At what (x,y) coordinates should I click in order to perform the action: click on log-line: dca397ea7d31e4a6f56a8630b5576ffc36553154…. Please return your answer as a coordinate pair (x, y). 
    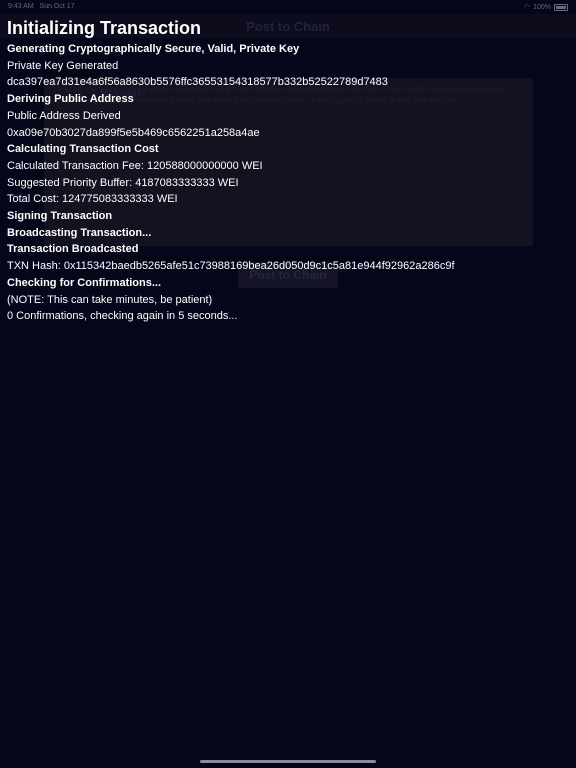
    Looking at the image, I should click on (197, 82).